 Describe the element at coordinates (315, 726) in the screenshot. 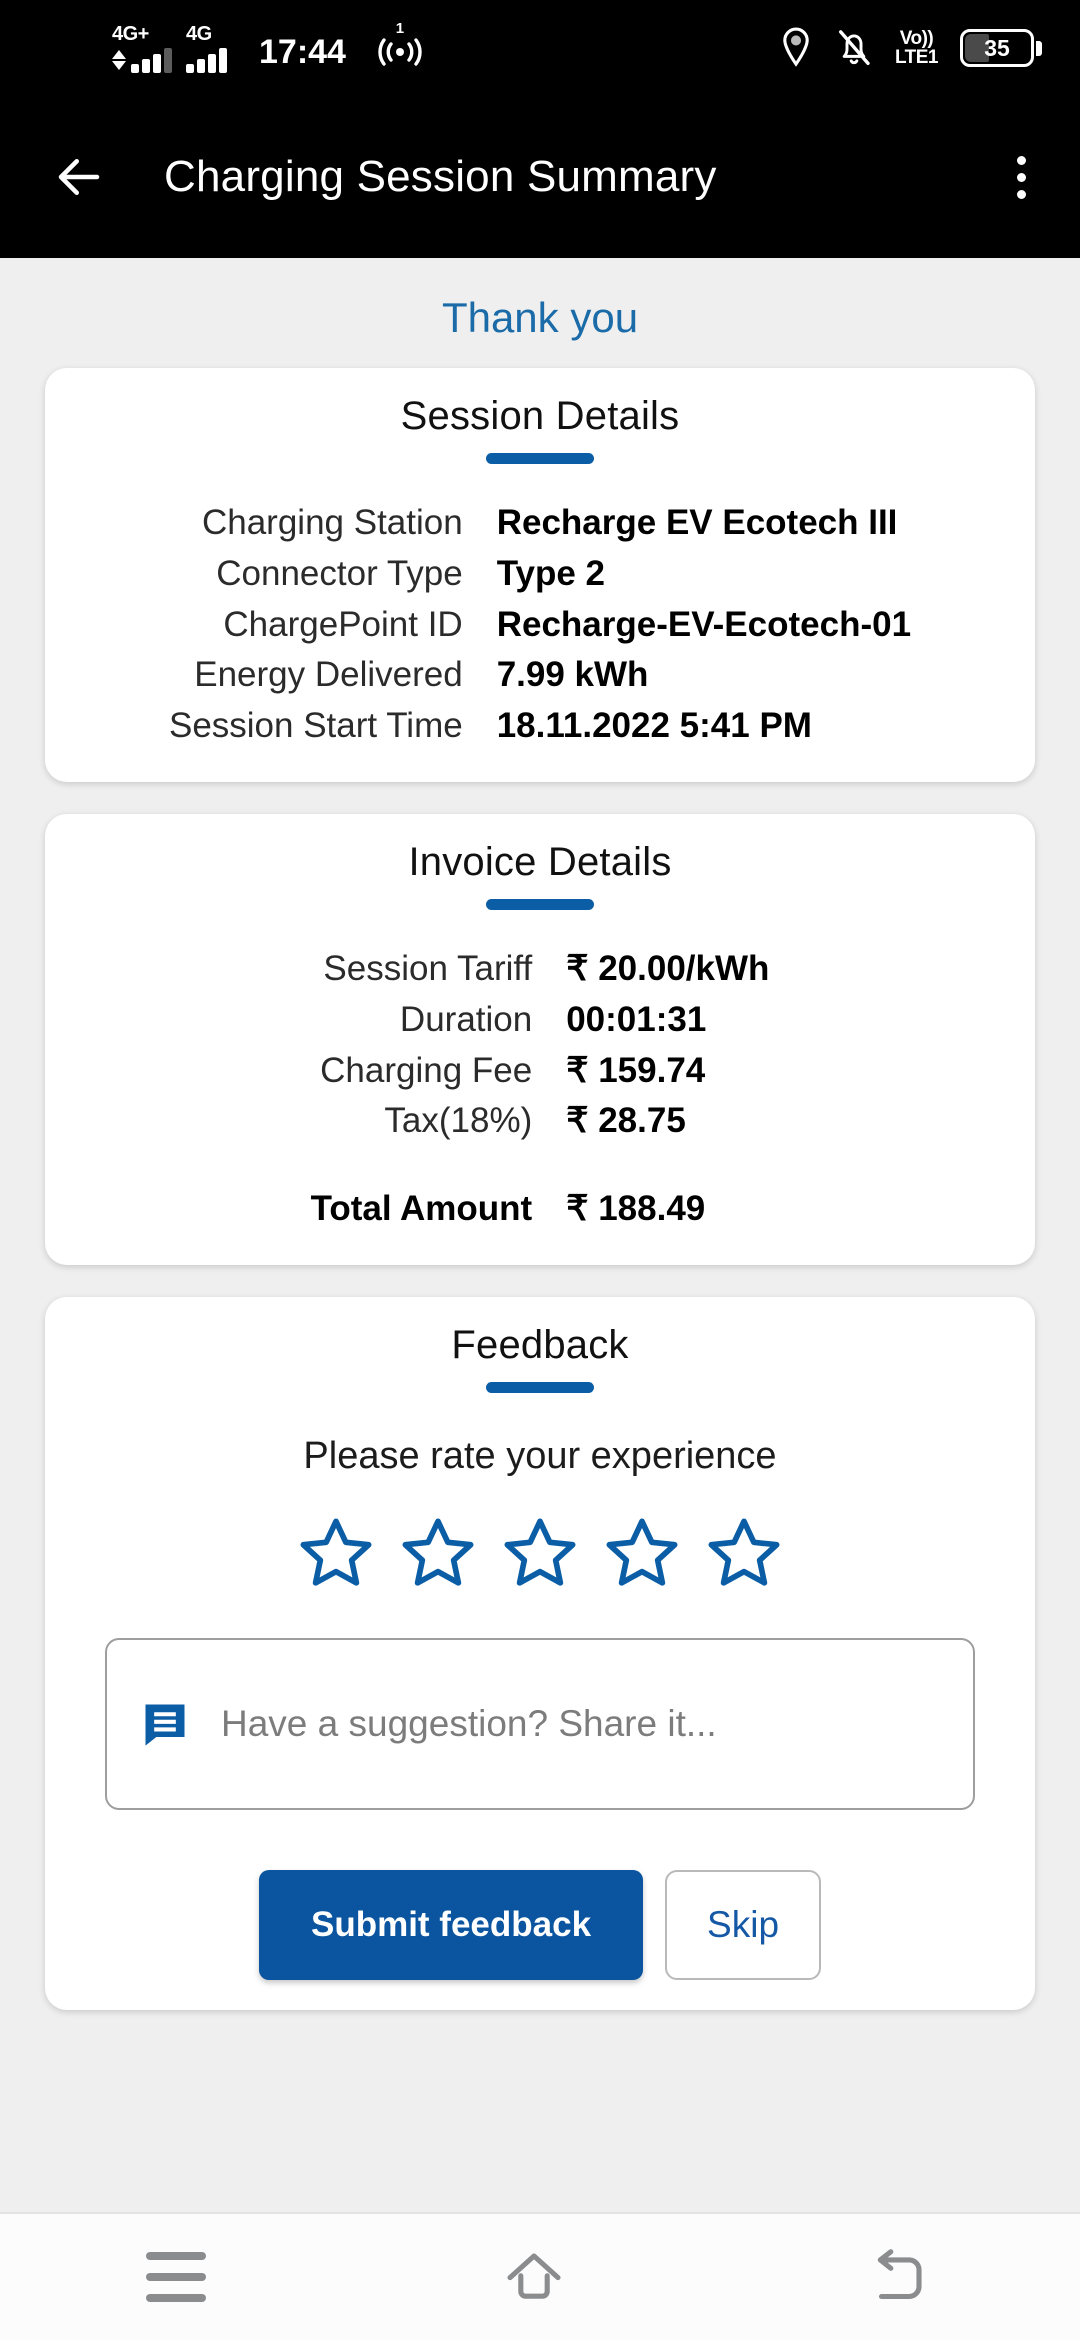

I see `row-label: Session Start Time` at that location.